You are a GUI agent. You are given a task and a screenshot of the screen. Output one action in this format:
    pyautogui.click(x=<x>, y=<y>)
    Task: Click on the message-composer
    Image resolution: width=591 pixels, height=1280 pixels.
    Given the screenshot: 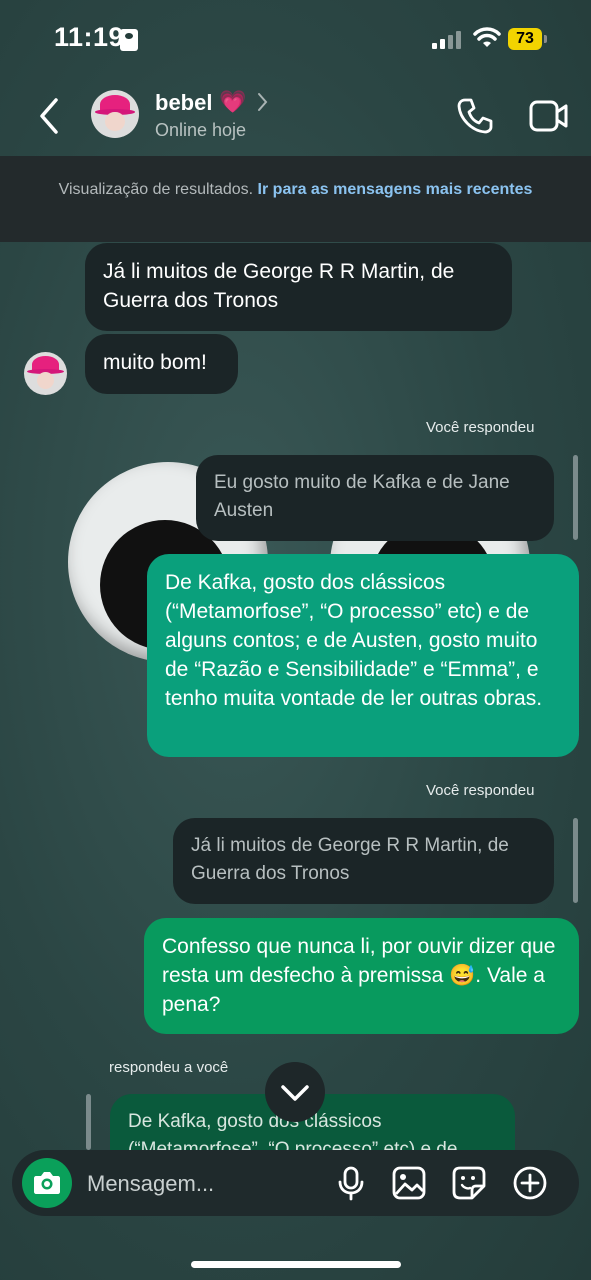 What is the action you would take?
    pyautogui.click(x=295, y=1183)
    